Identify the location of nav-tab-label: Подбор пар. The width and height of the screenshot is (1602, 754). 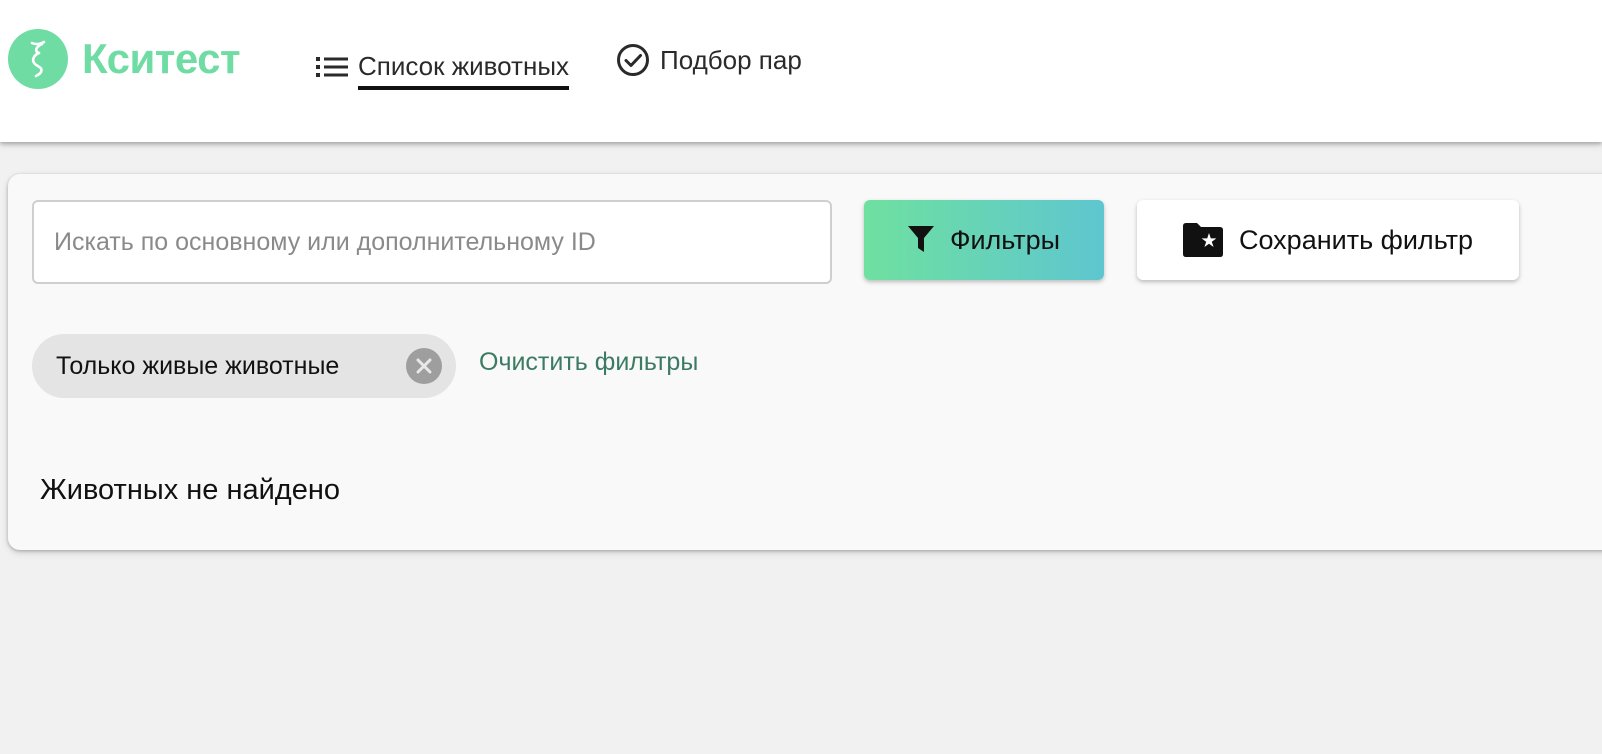
(731, 59).